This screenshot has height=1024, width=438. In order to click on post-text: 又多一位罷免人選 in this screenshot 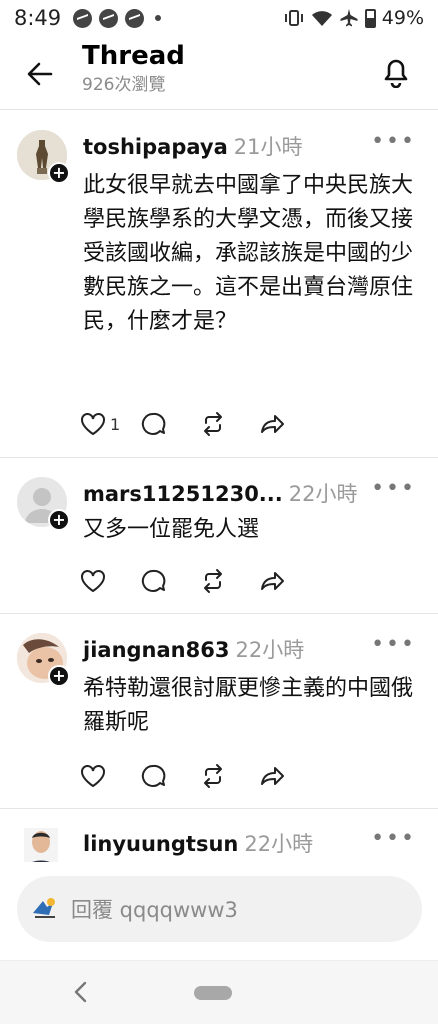, I will do `click(171, 529)`.